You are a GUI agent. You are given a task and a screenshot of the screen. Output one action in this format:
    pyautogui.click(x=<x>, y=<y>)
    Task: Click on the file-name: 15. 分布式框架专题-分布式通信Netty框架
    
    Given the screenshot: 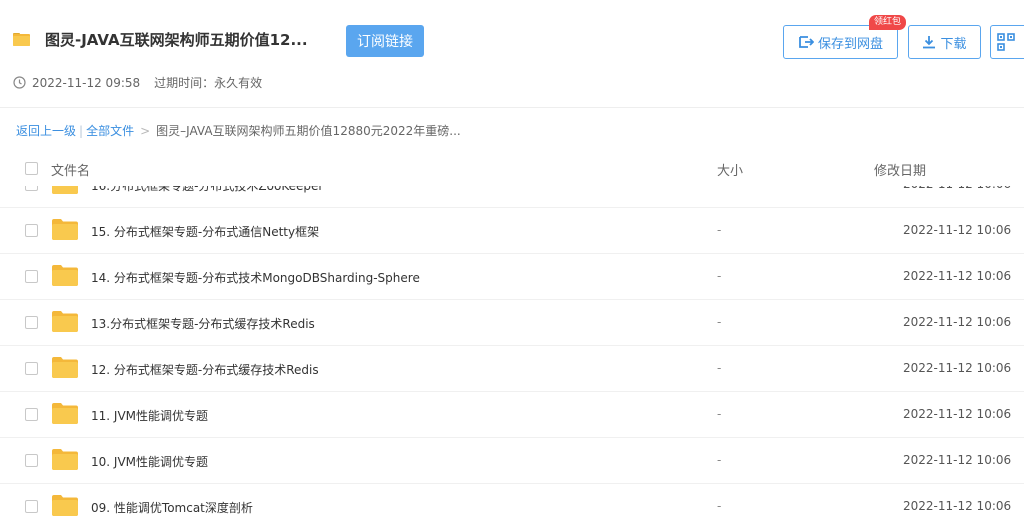 What is the action you would take?
    pyautogui.click(x=205, y=231)
    